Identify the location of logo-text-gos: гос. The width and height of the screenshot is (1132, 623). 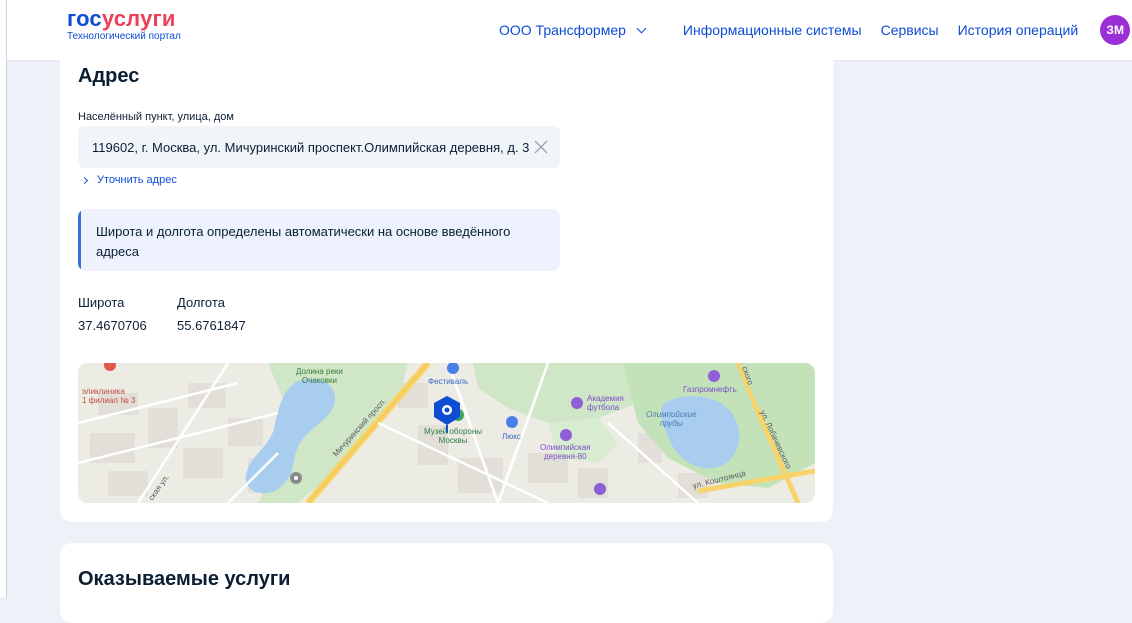
(84, 18).